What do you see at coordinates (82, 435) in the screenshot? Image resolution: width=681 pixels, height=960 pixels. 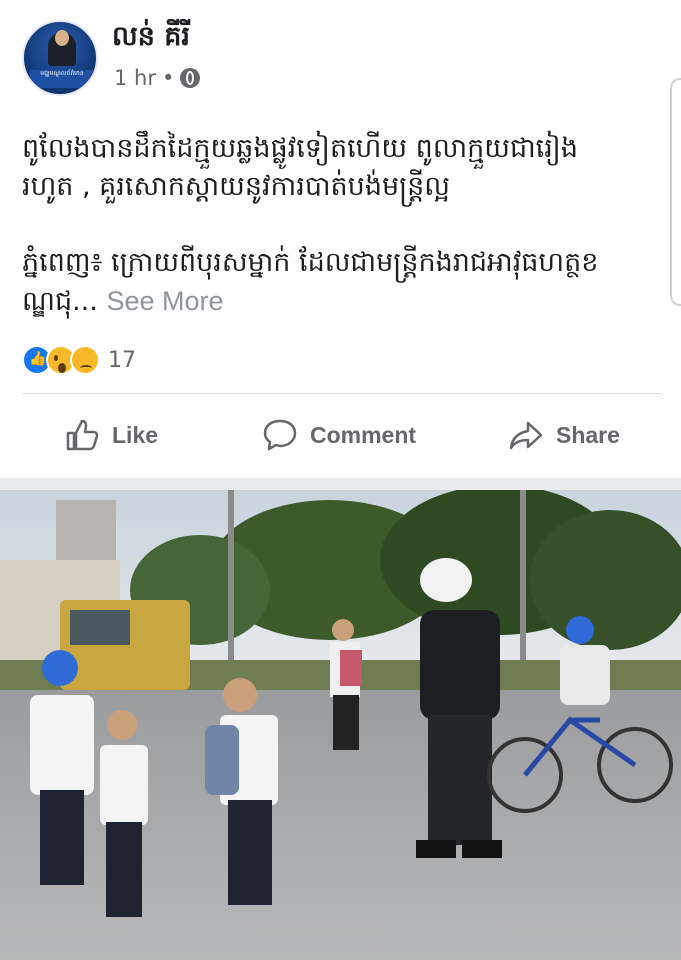 I see `thumbs-up-icon` at bounding box center [82, 435].